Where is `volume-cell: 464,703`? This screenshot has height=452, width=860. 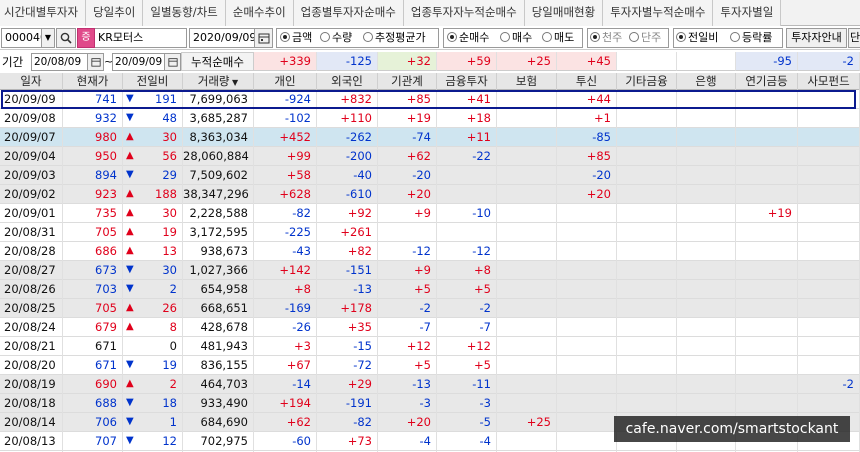
volume-cell: 464,703 is located at coordinates (218, 384).